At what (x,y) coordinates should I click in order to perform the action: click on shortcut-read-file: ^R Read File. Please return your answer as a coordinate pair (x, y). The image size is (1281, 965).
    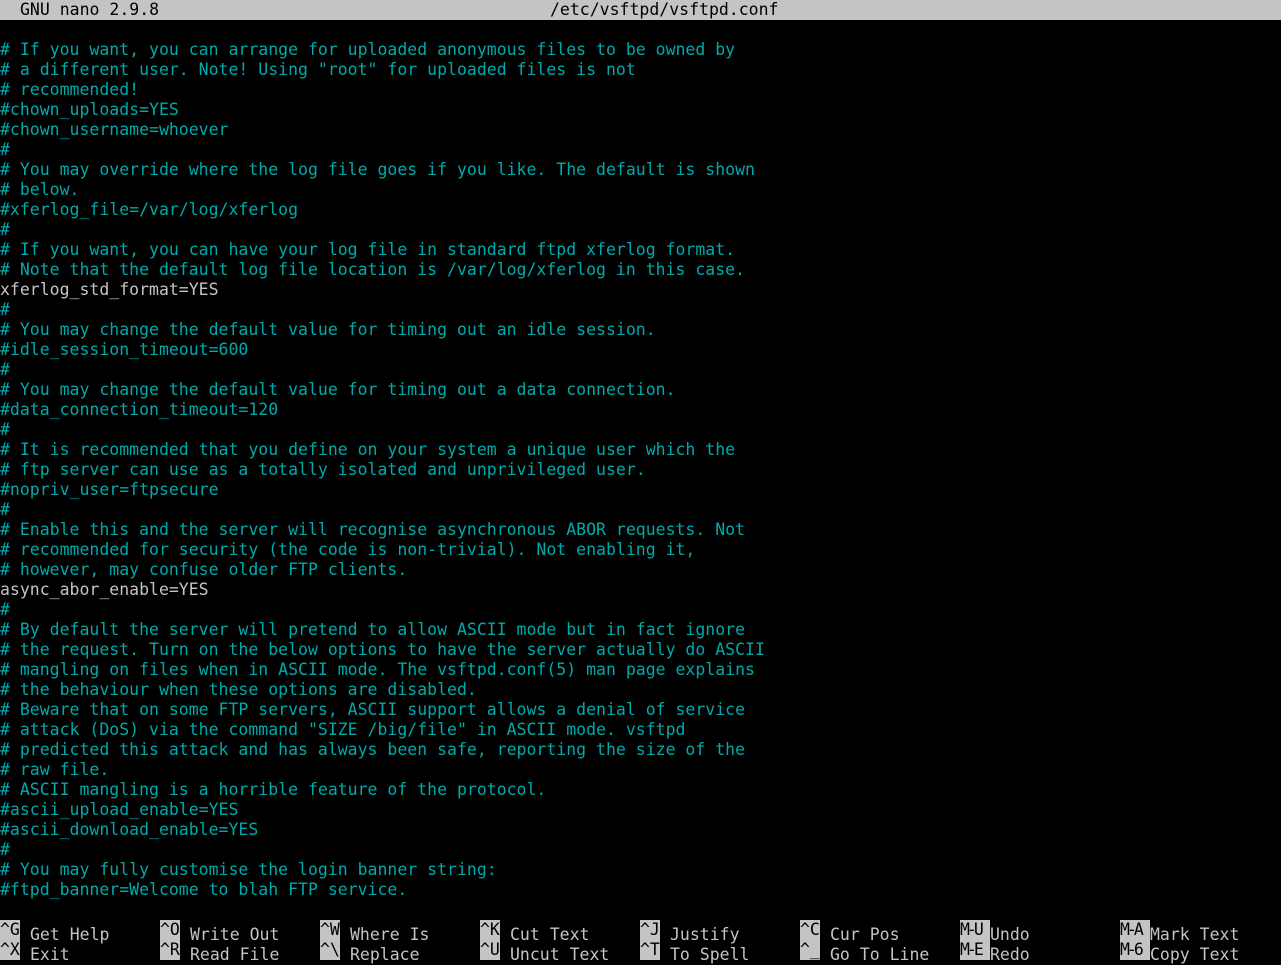
    Looking at the image, I should click on (219, 952).